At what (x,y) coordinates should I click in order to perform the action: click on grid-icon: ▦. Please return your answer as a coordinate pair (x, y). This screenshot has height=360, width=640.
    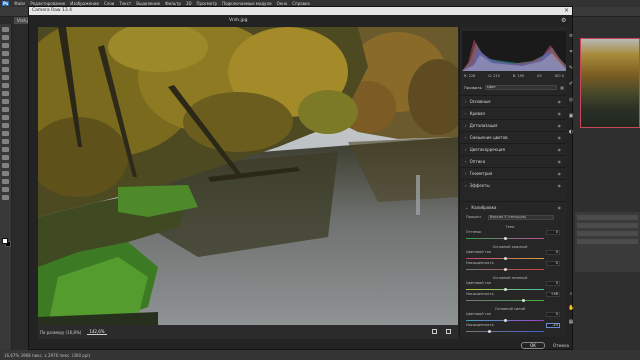
    Looking at the image, I should click on (571, 322).